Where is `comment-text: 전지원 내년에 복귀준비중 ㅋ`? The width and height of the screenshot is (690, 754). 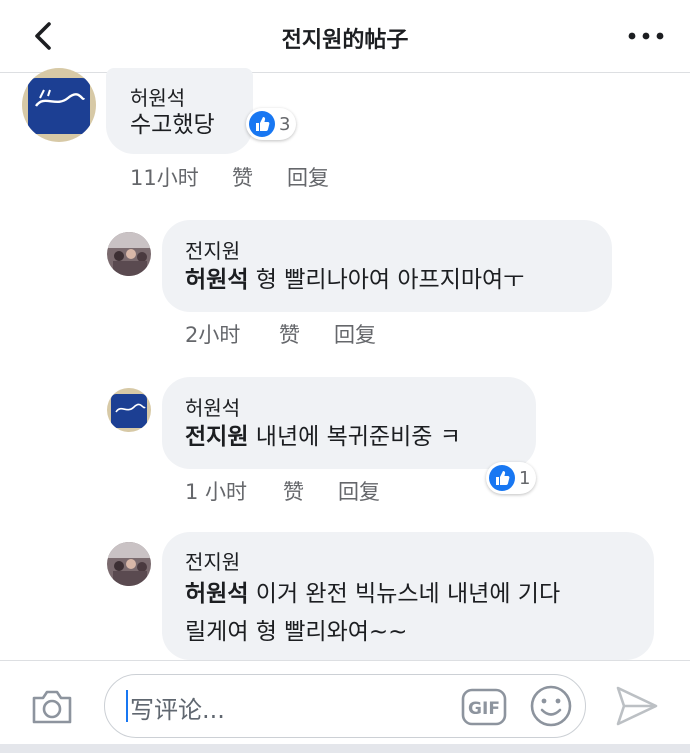 comment-text: 전지원 내년에 복귀준비중 ㅋ is located at coordinates (323, 437).